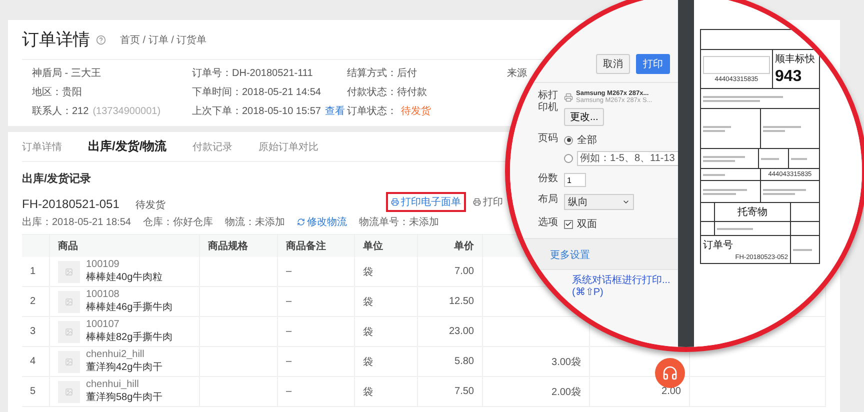 Image resolution: width=864 pixels, height=412 pixels. What do you see at coordinates (252, 73) in the screenshot?
I see `info-text: 订单号：DH-20180521-111` at bounding box center [252, 73].